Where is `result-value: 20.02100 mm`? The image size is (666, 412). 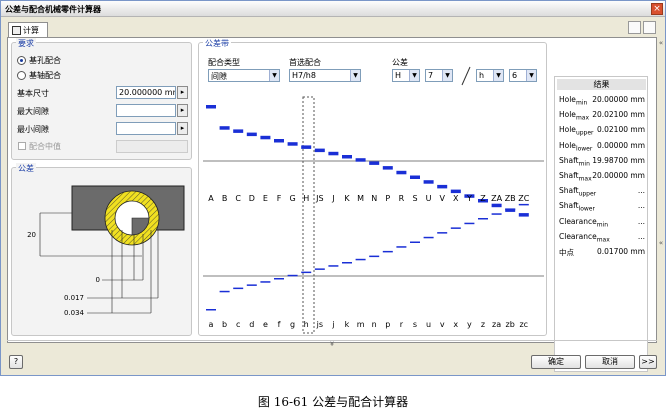
result-value: 20.02100 mm is located at coordinates (618, 115).